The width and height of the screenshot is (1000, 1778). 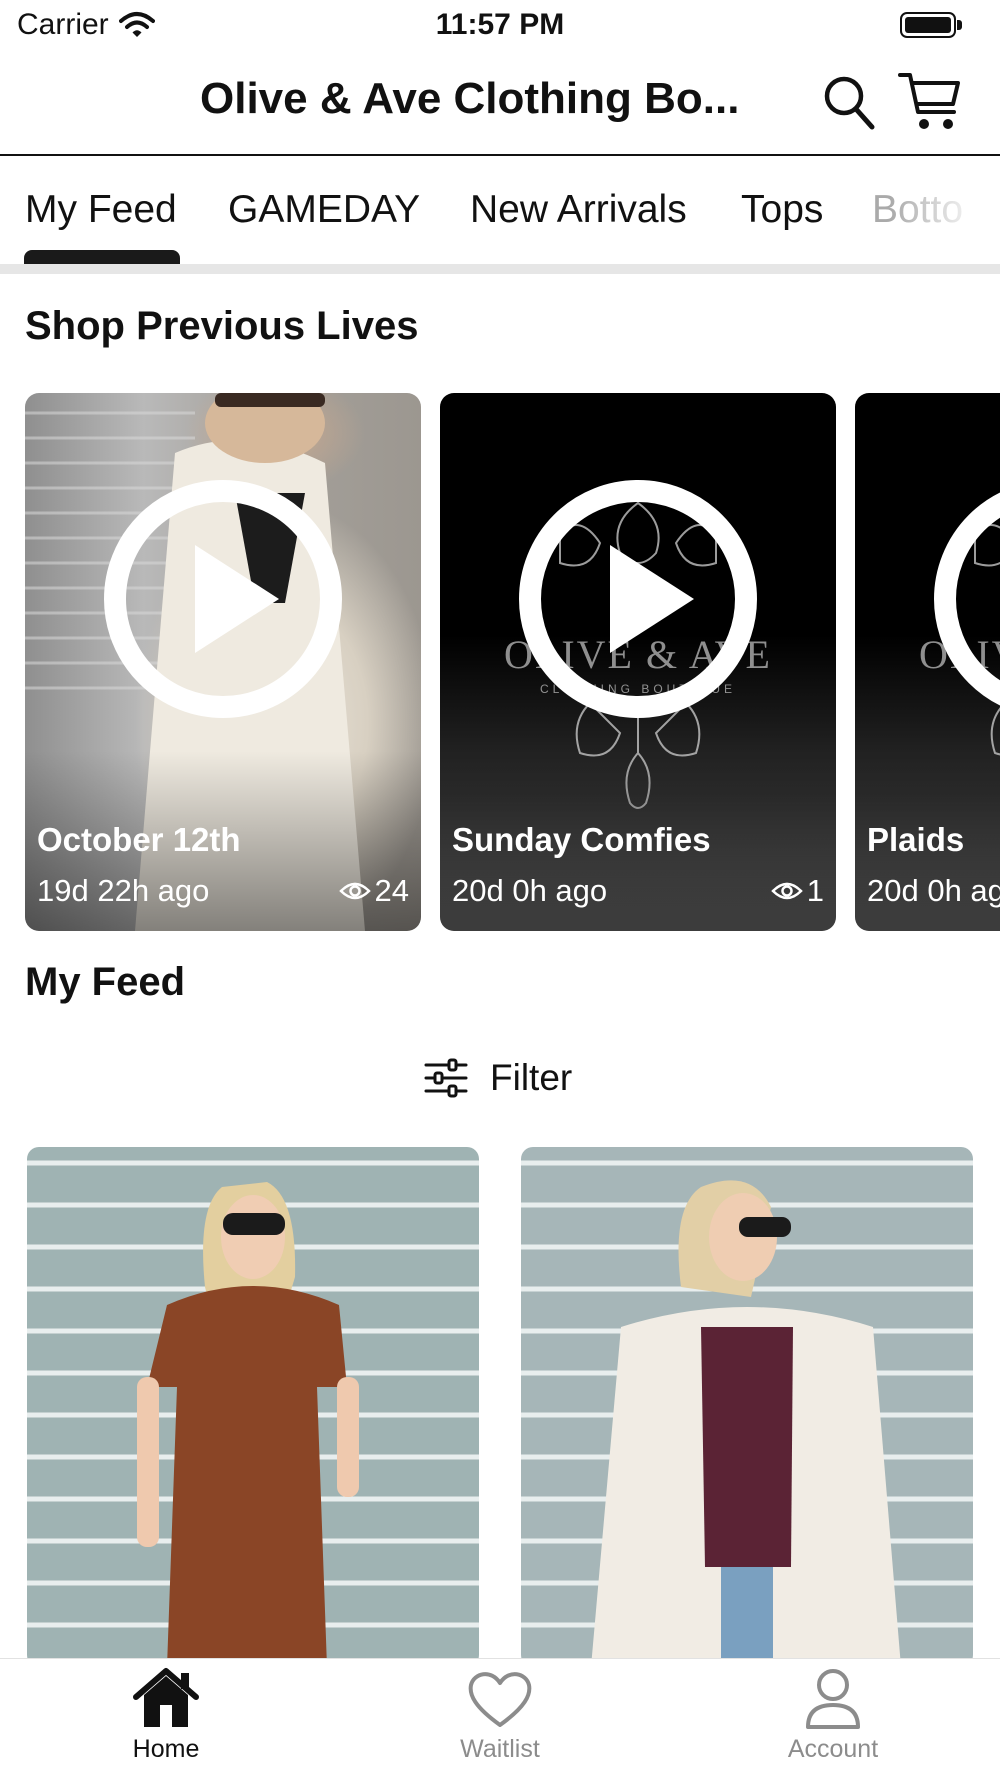 I want to click on tab-tops: Tops, so click(x=782, y=210).